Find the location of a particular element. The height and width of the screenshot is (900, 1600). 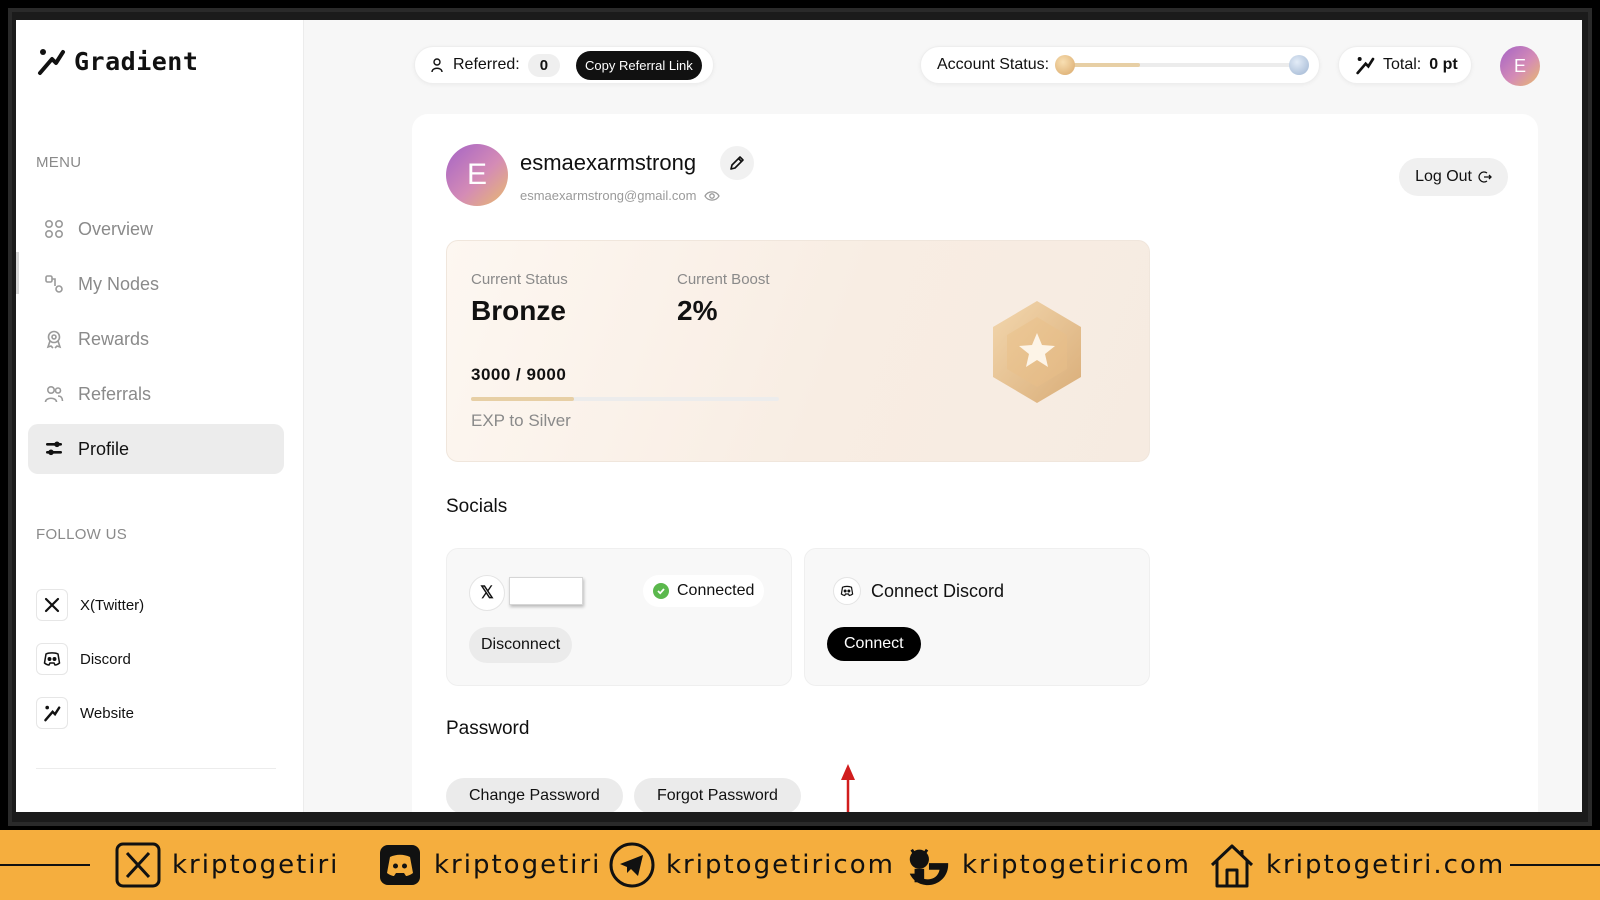

change-password-button: Change Password is located at coordinates (534, 795).